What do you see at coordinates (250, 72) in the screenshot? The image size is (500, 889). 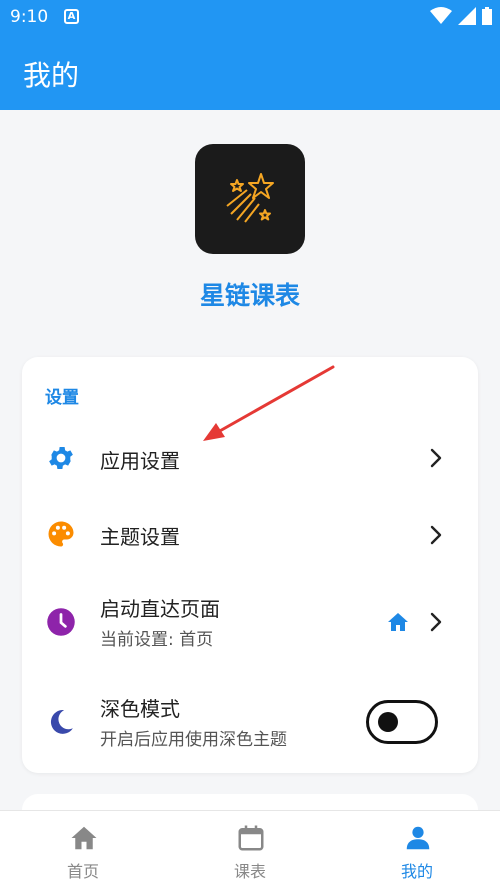 I see `app-bar: 我的` at bounding box center [250, 72].